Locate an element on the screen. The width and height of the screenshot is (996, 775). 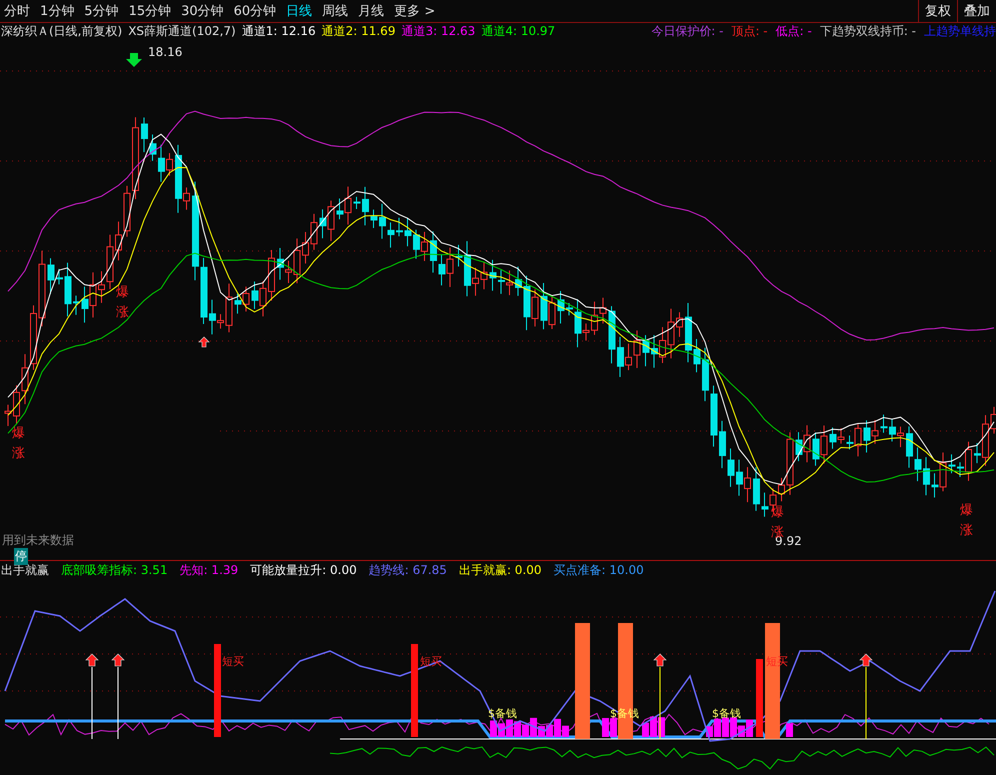
period-tab: 30分钟 is located at coordinates (202, 11).